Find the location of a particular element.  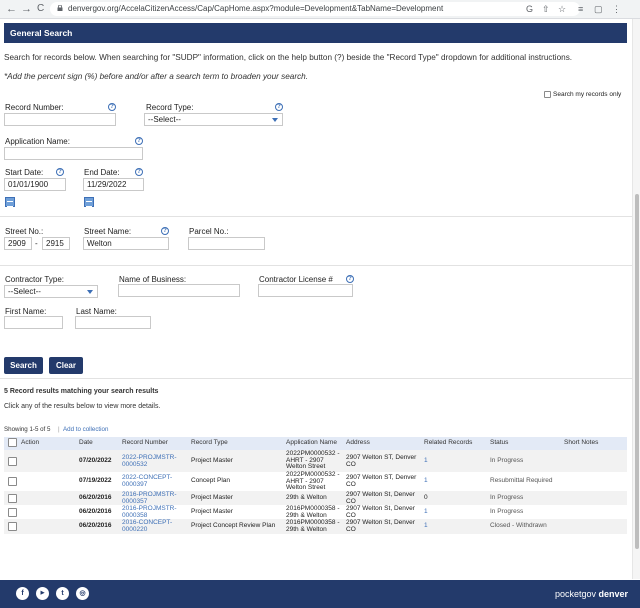

start-date-input: 01/01/1900 is located at coordinates (35, 184).